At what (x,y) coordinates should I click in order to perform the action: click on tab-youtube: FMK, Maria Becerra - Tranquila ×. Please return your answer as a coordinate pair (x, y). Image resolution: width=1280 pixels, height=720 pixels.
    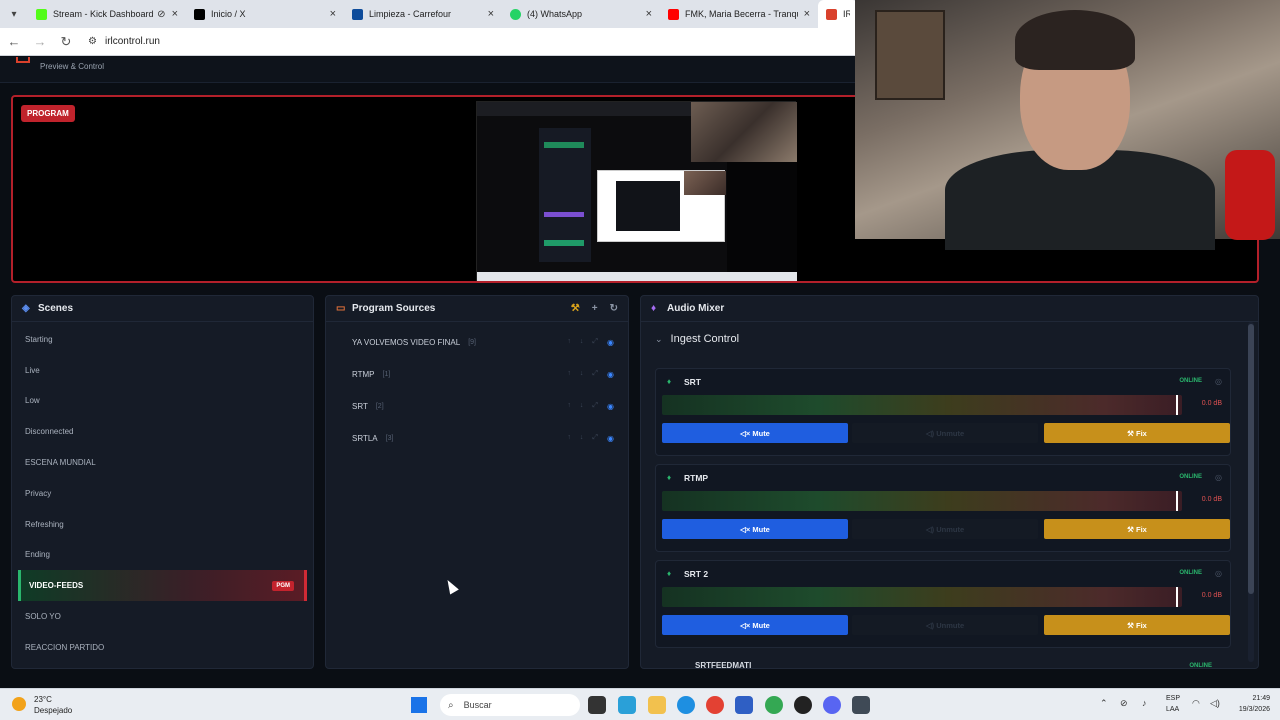
    Looking at the image, I should click on (739, 14).